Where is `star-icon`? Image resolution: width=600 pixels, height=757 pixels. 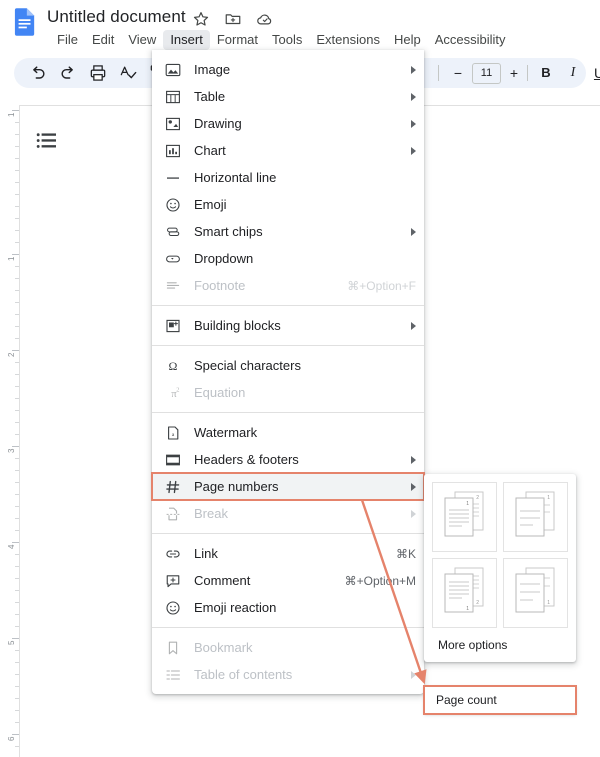 star-icon is located at coordinates (201, 19).